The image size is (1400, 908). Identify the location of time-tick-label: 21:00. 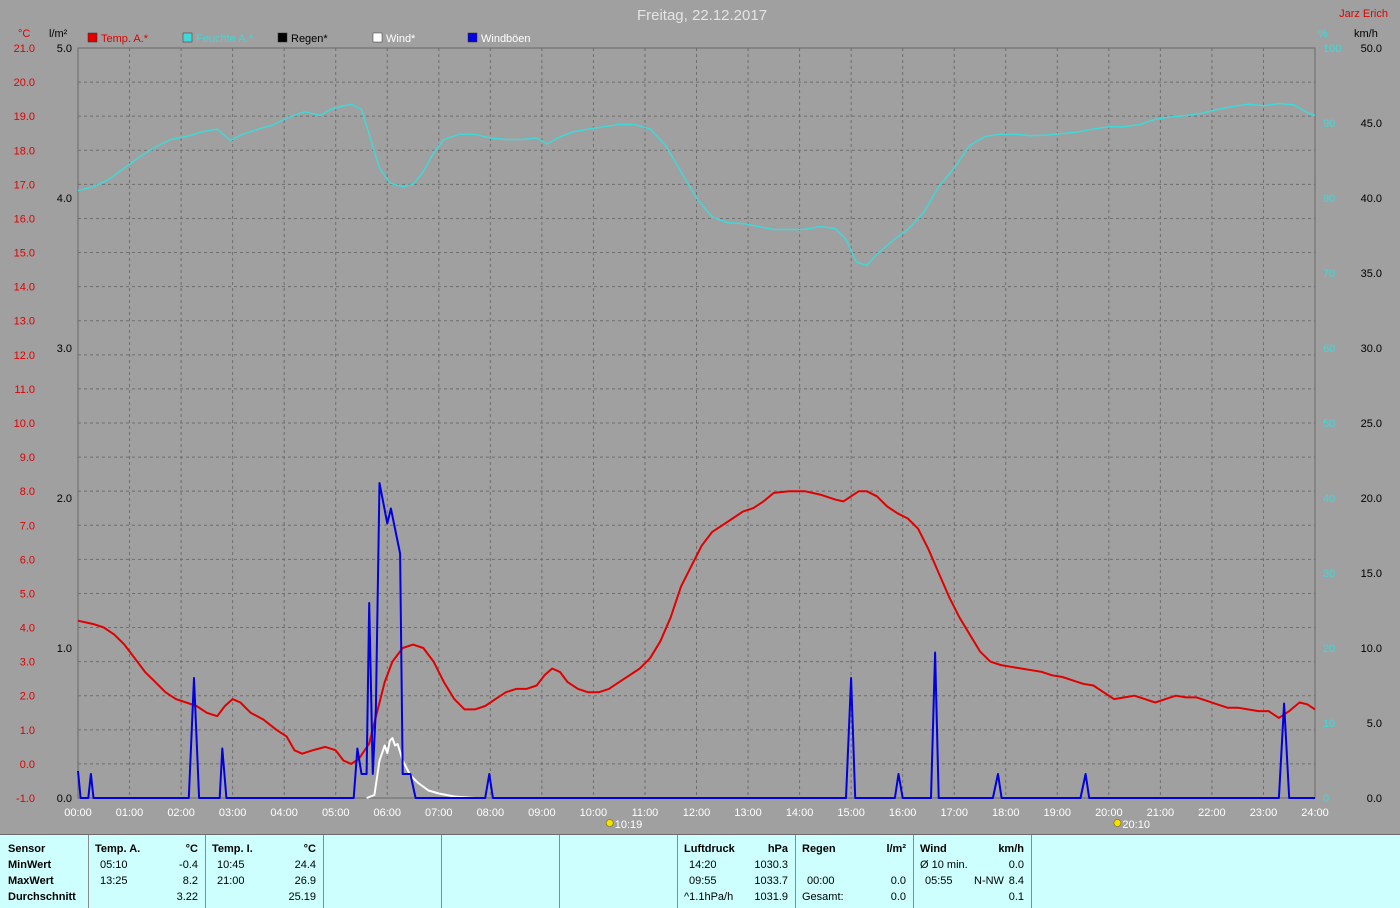
(1161, 813).